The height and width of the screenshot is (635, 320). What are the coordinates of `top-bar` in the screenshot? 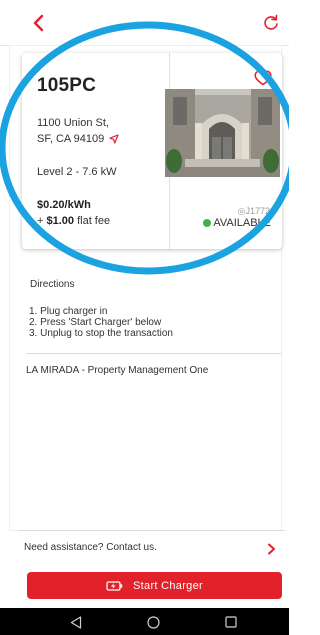 It's located at (144, 23).